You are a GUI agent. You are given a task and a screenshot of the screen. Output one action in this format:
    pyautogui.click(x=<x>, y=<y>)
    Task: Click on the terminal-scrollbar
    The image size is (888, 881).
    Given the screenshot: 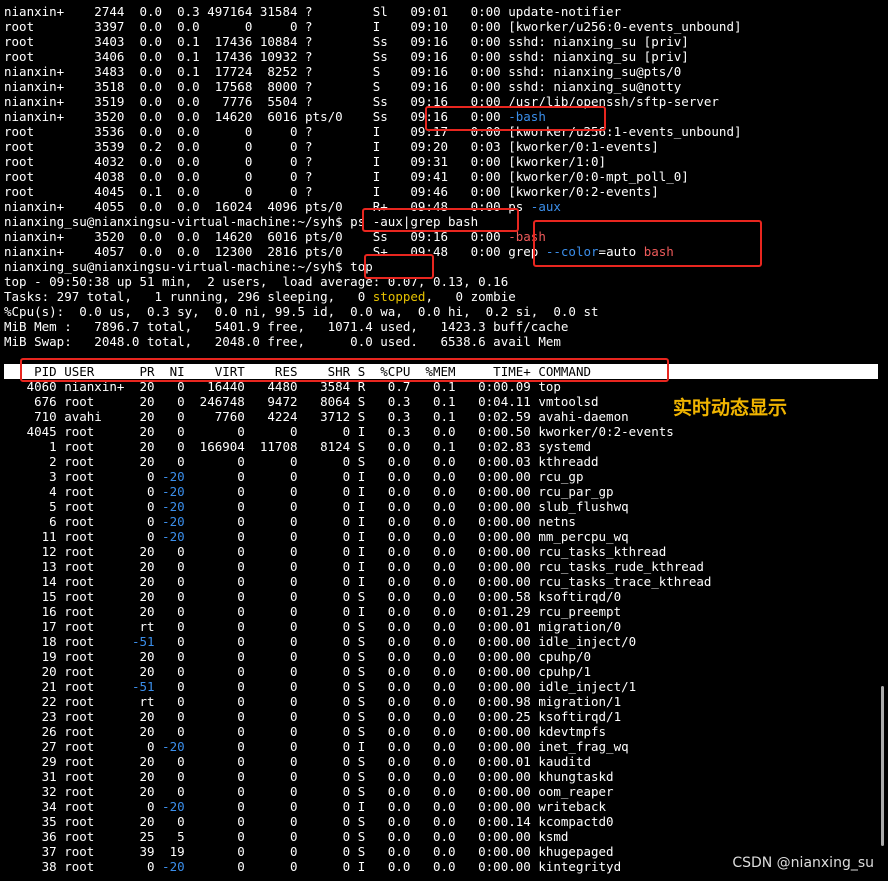 What is the action you would take?
    pyautogui.click(x=881, y=440)
    